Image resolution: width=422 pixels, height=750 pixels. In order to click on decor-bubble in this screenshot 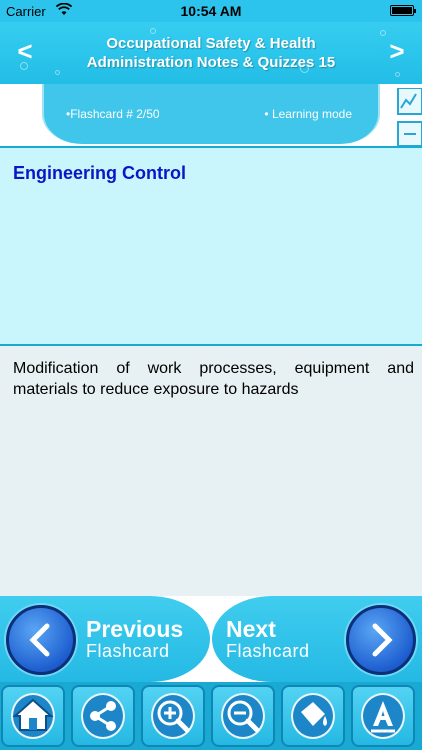, I will do `click(397, 74)`.